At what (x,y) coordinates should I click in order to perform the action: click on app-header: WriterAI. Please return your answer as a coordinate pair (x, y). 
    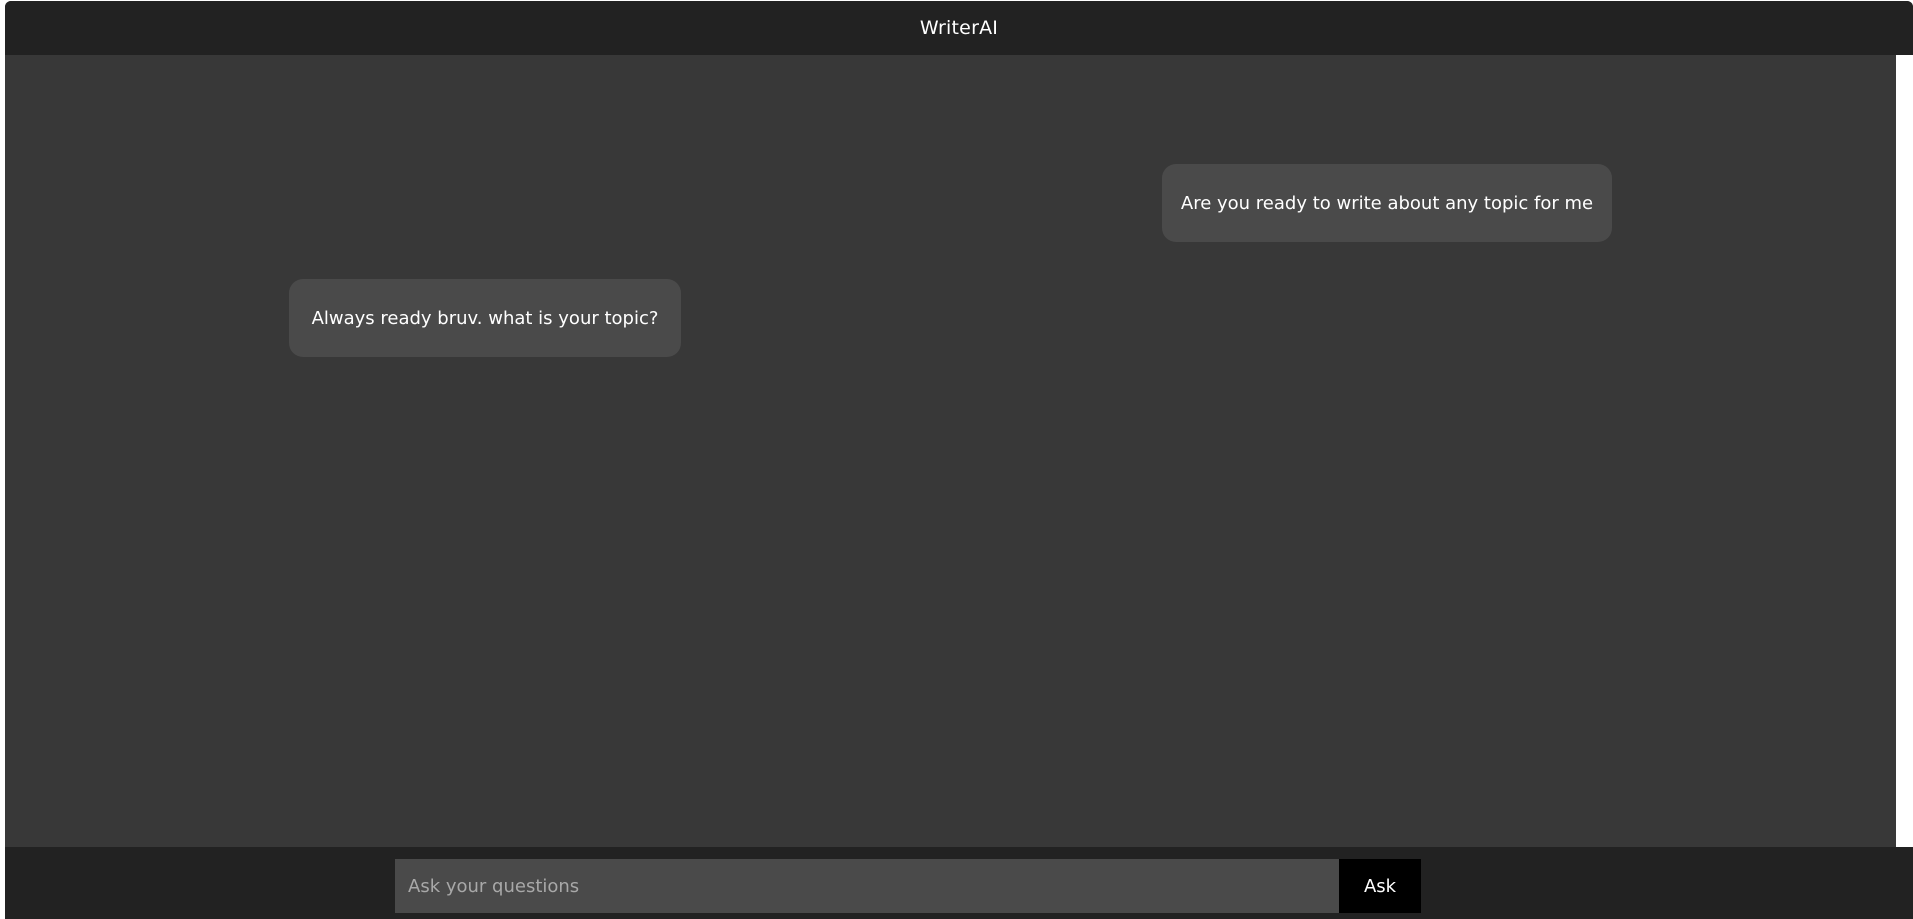
    Looking at the image, I should click on (959, 28).